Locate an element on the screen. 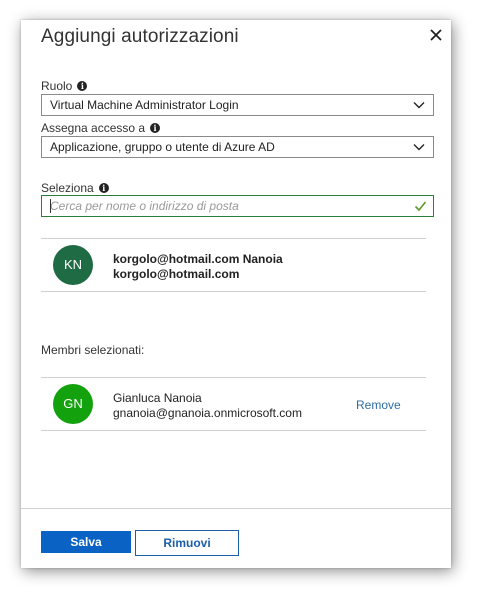  search-input is located at coordinates (227, 206).